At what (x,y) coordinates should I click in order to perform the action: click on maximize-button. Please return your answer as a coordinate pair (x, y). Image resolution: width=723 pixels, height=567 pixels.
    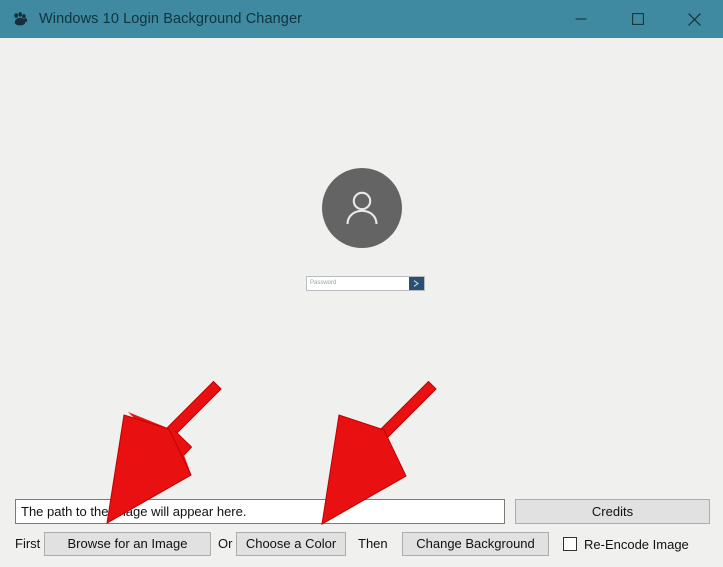
    Looking at the image, I should click on (637, 19).